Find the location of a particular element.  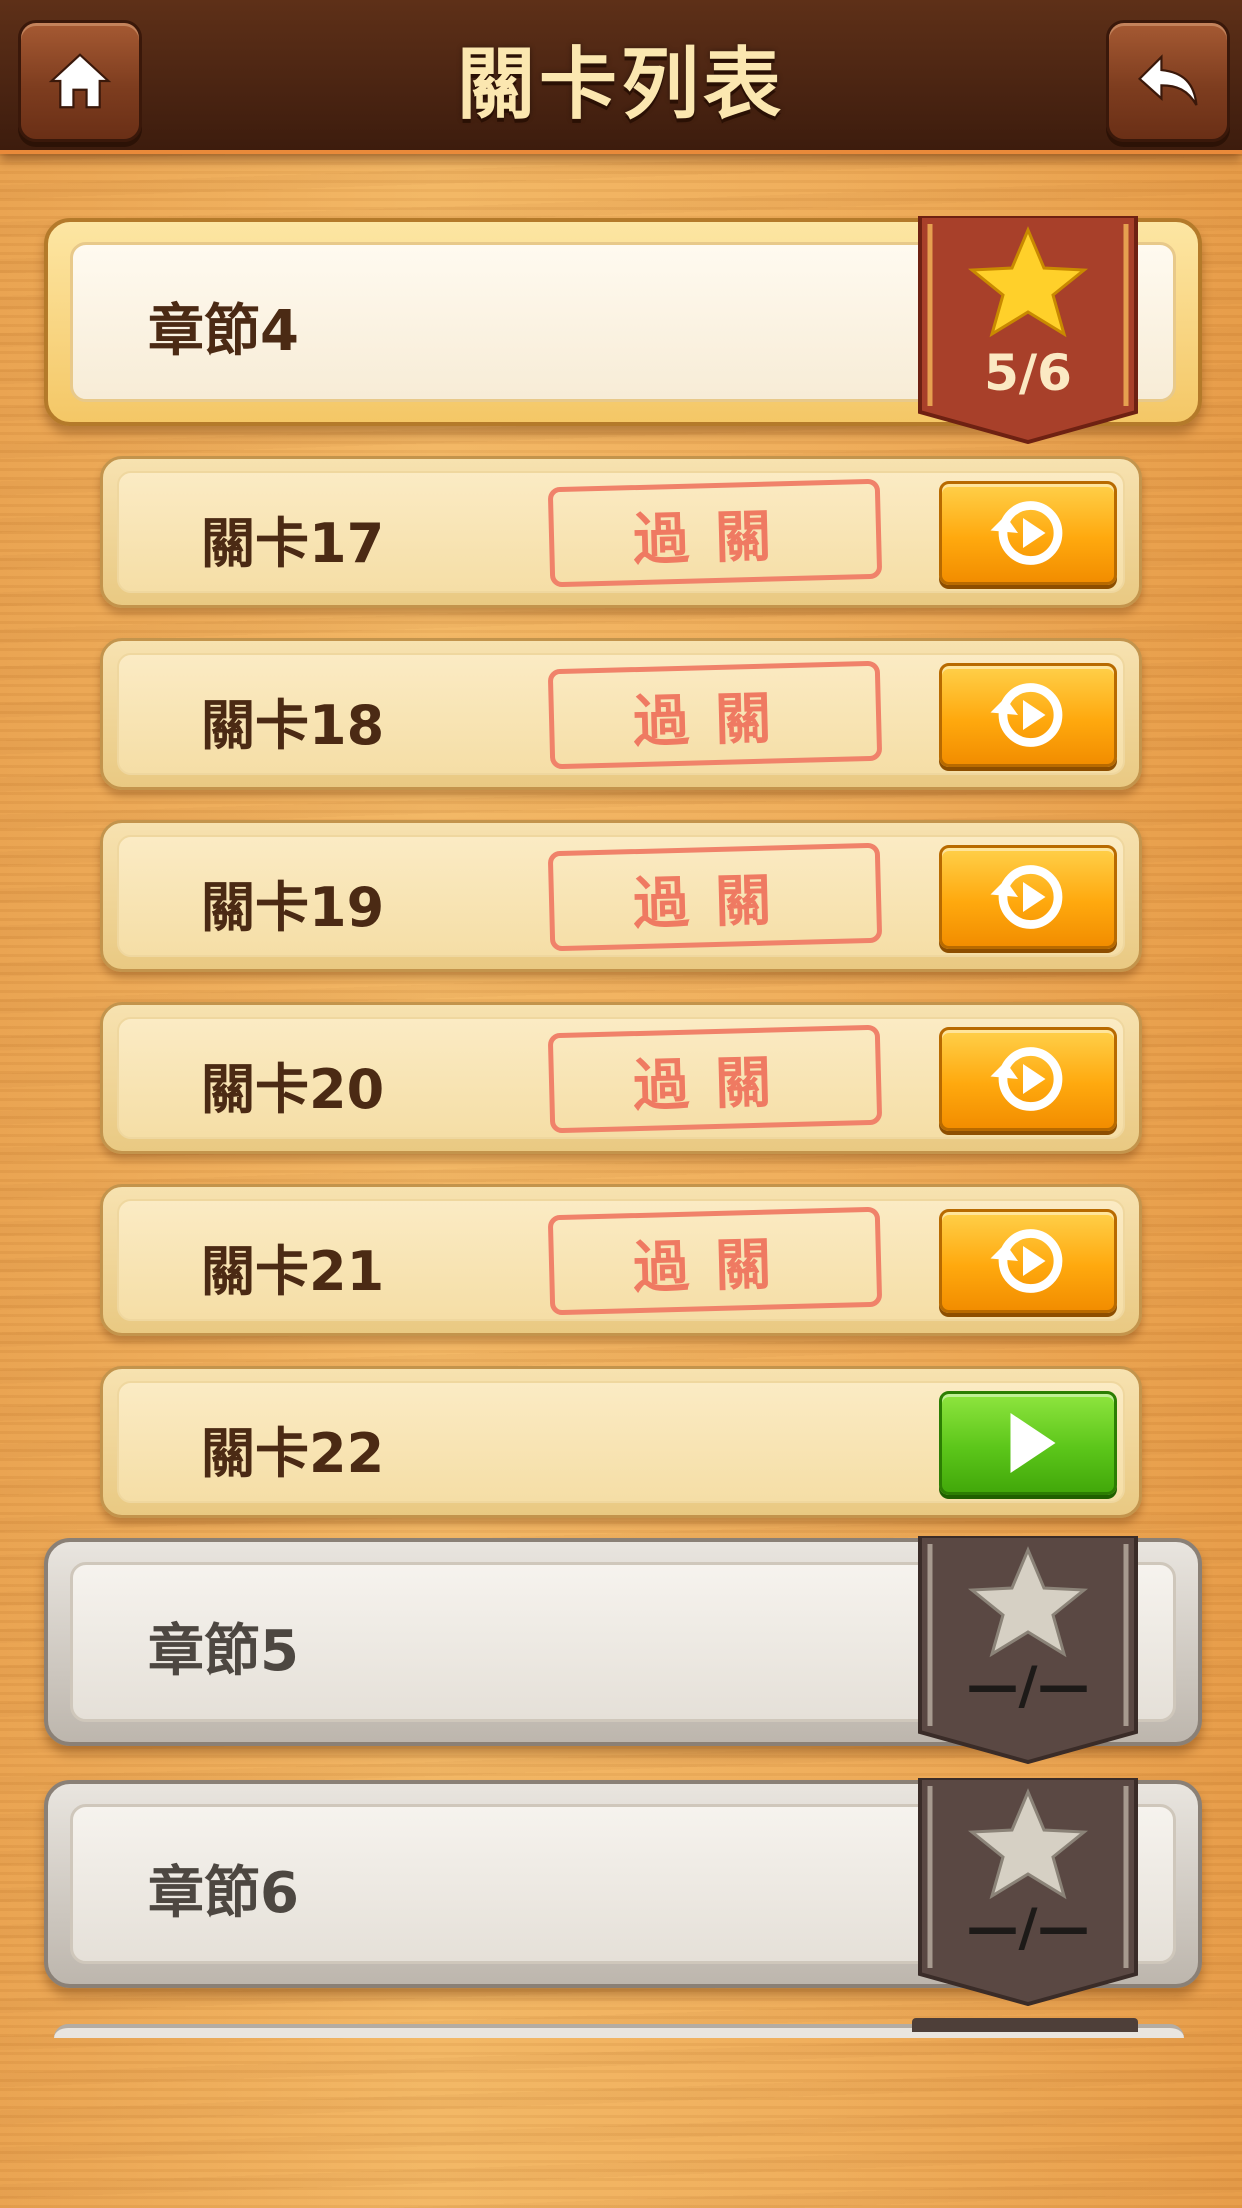

level-row: 關卡19 過關 is located at coordinates (621, 896).